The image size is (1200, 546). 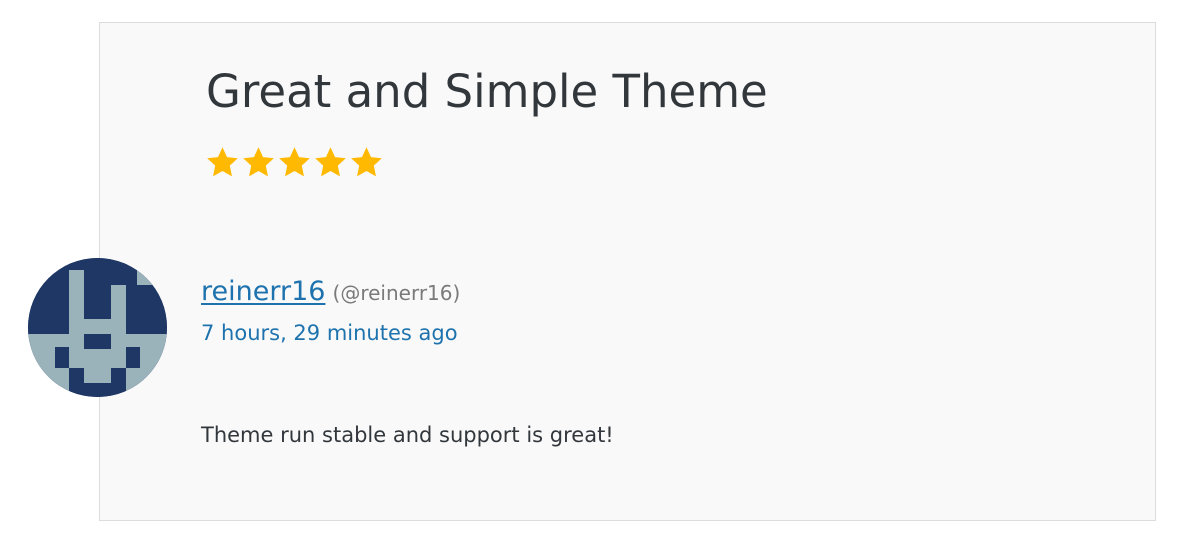 I want to click on review-title: Great and Simple Theme, so click(x=487, y=91).